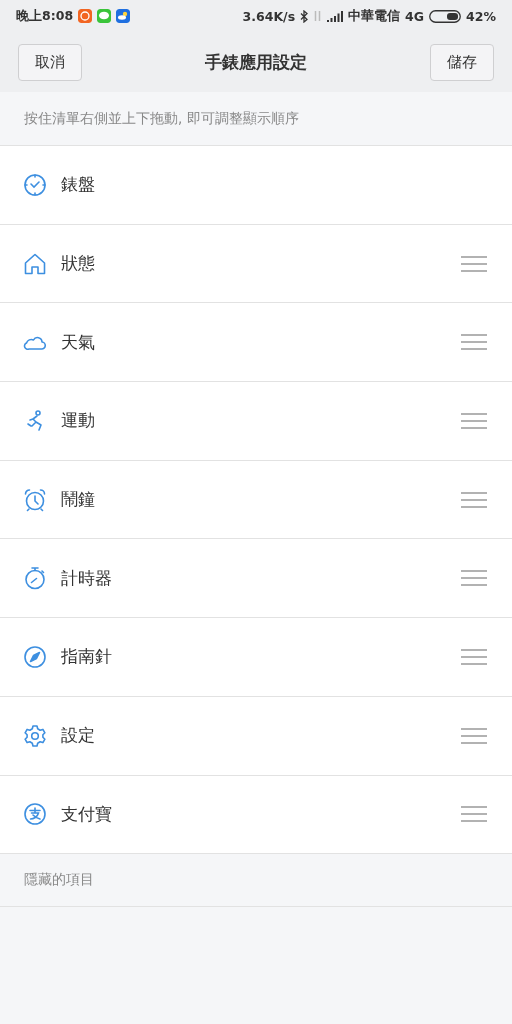 The width and height of the screenshot is (512, 1024). I want to click on app-name: 運動, so click(78, 421).